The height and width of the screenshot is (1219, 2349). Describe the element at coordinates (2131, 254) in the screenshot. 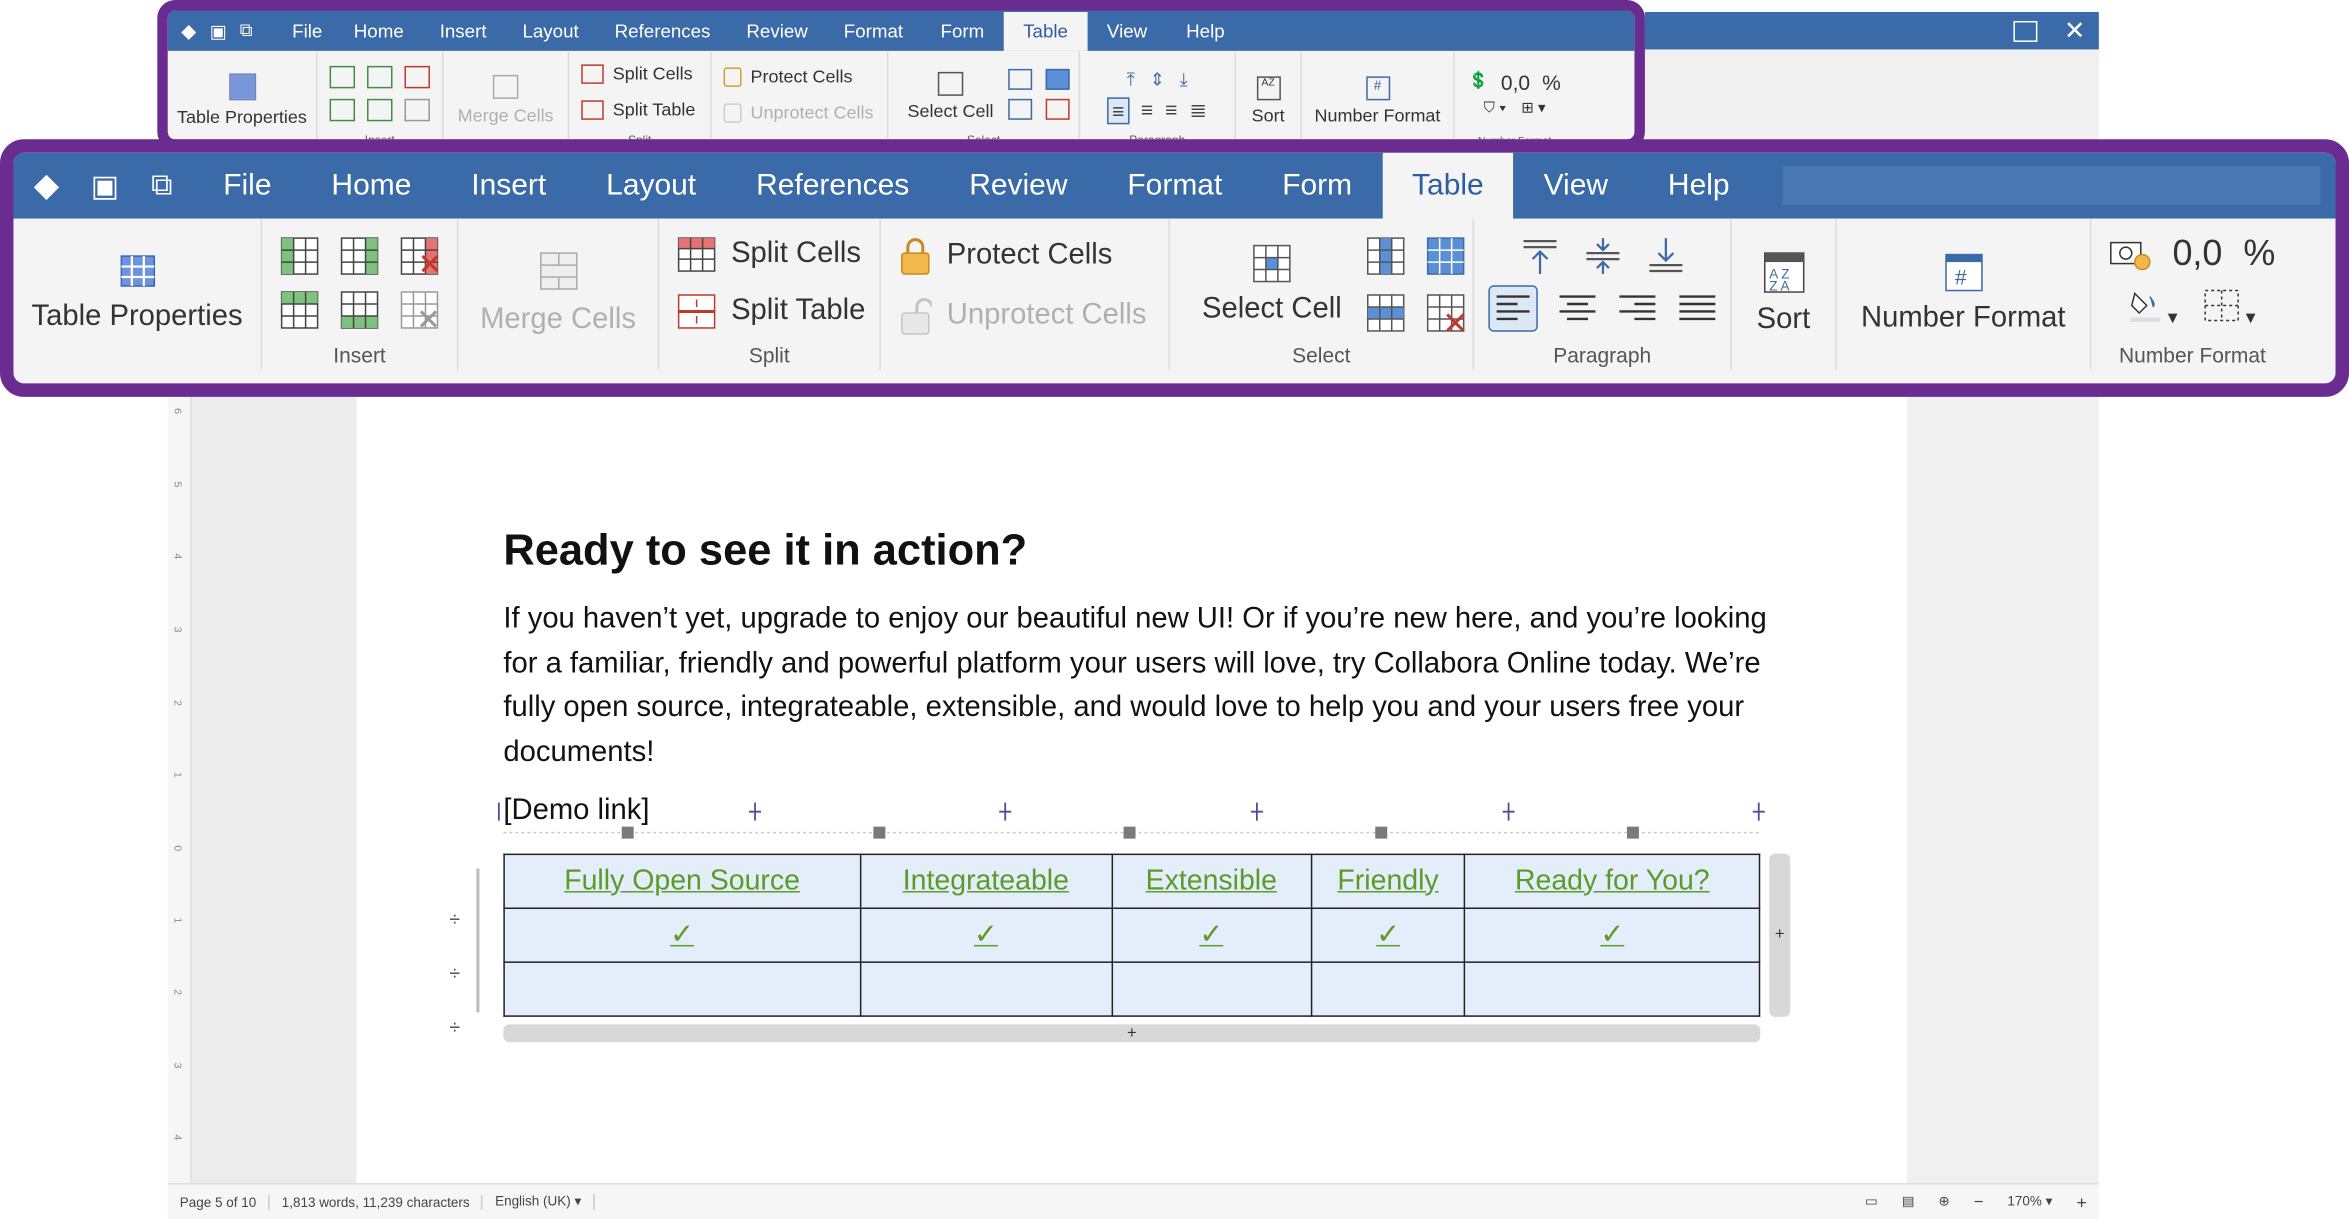

I see `currency-icon` at that location.